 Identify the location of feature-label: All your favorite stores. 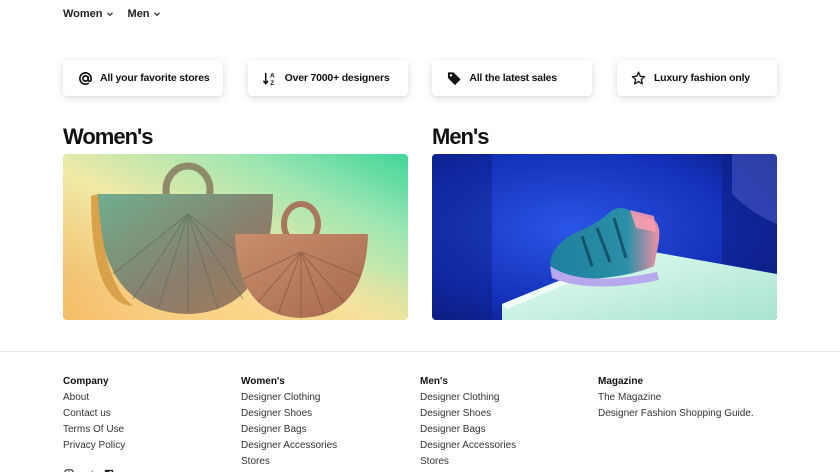
(155, 78).